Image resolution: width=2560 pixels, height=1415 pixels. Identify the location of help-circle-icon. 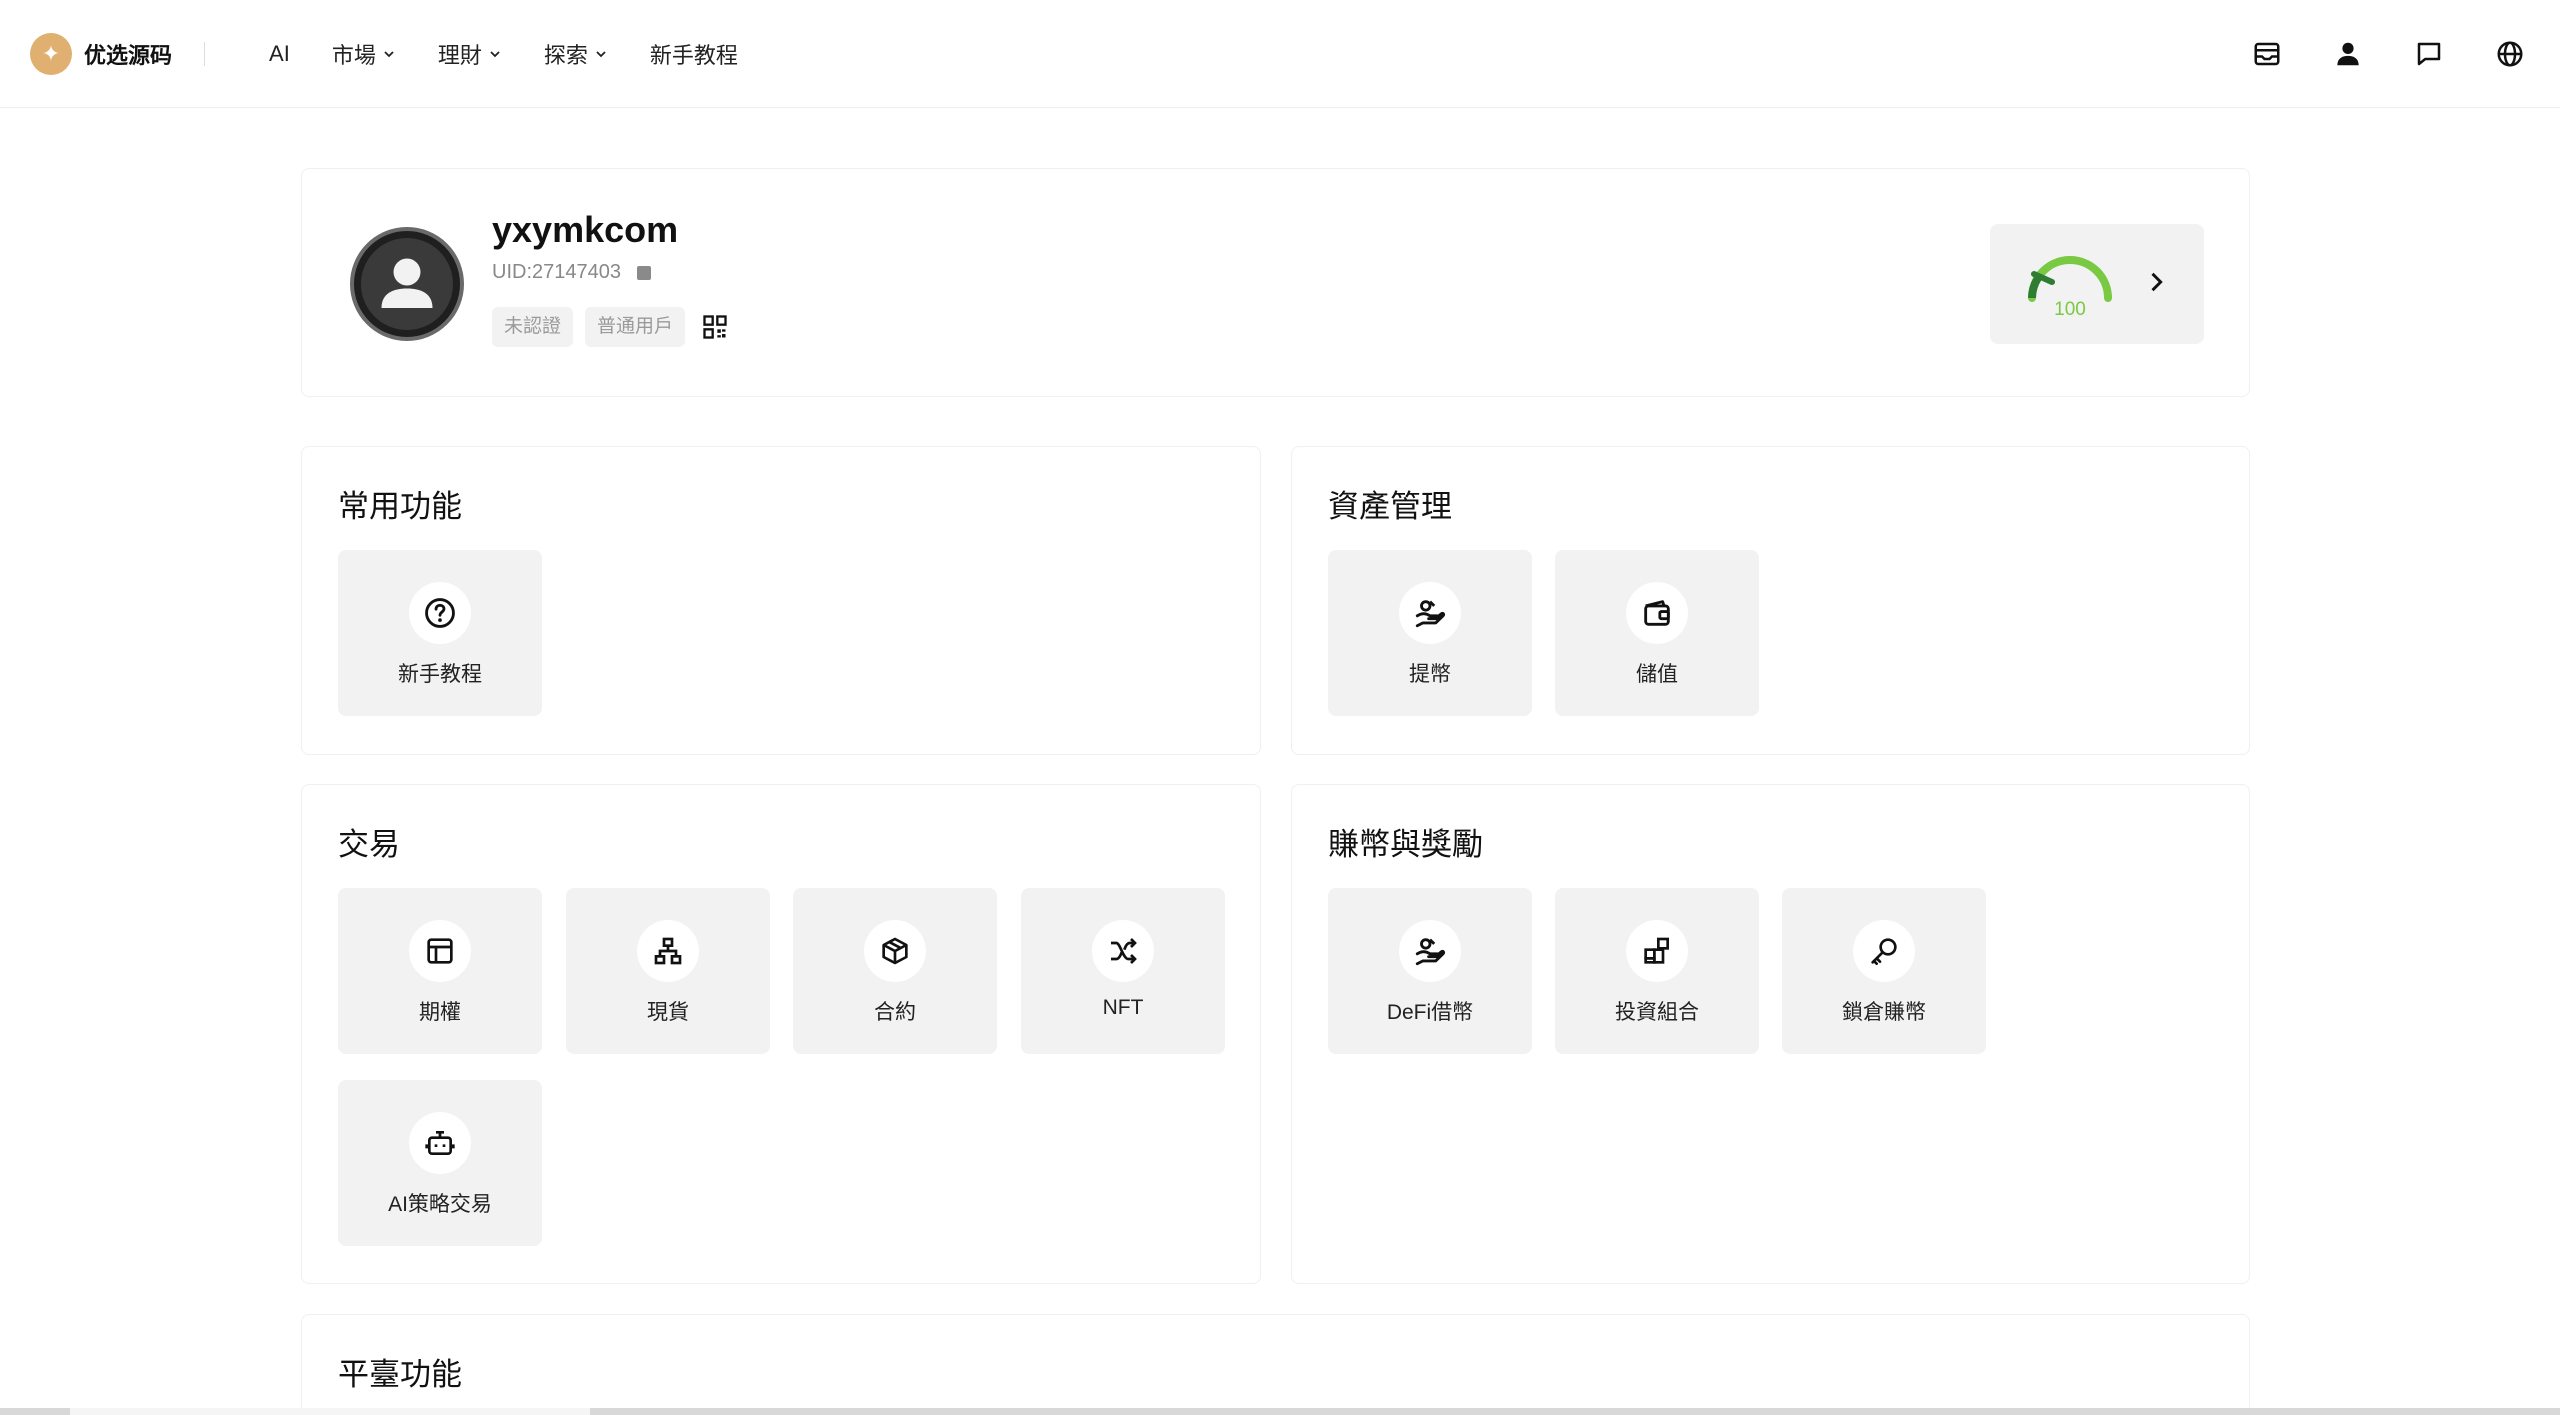
(440, 613).